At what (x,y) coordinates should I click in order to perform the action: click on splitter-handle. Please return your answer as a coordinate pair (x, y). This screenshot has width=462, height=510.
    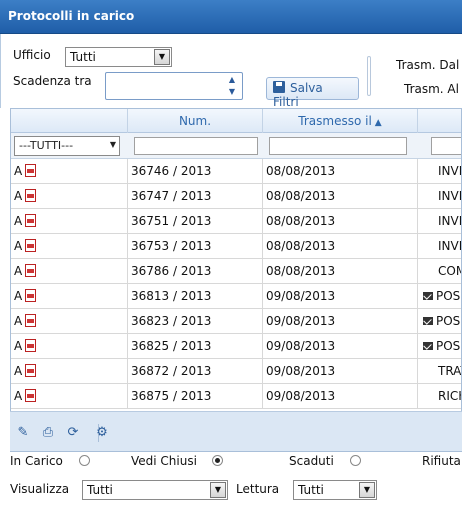
    Looking at the image, I should click on (369, 76).